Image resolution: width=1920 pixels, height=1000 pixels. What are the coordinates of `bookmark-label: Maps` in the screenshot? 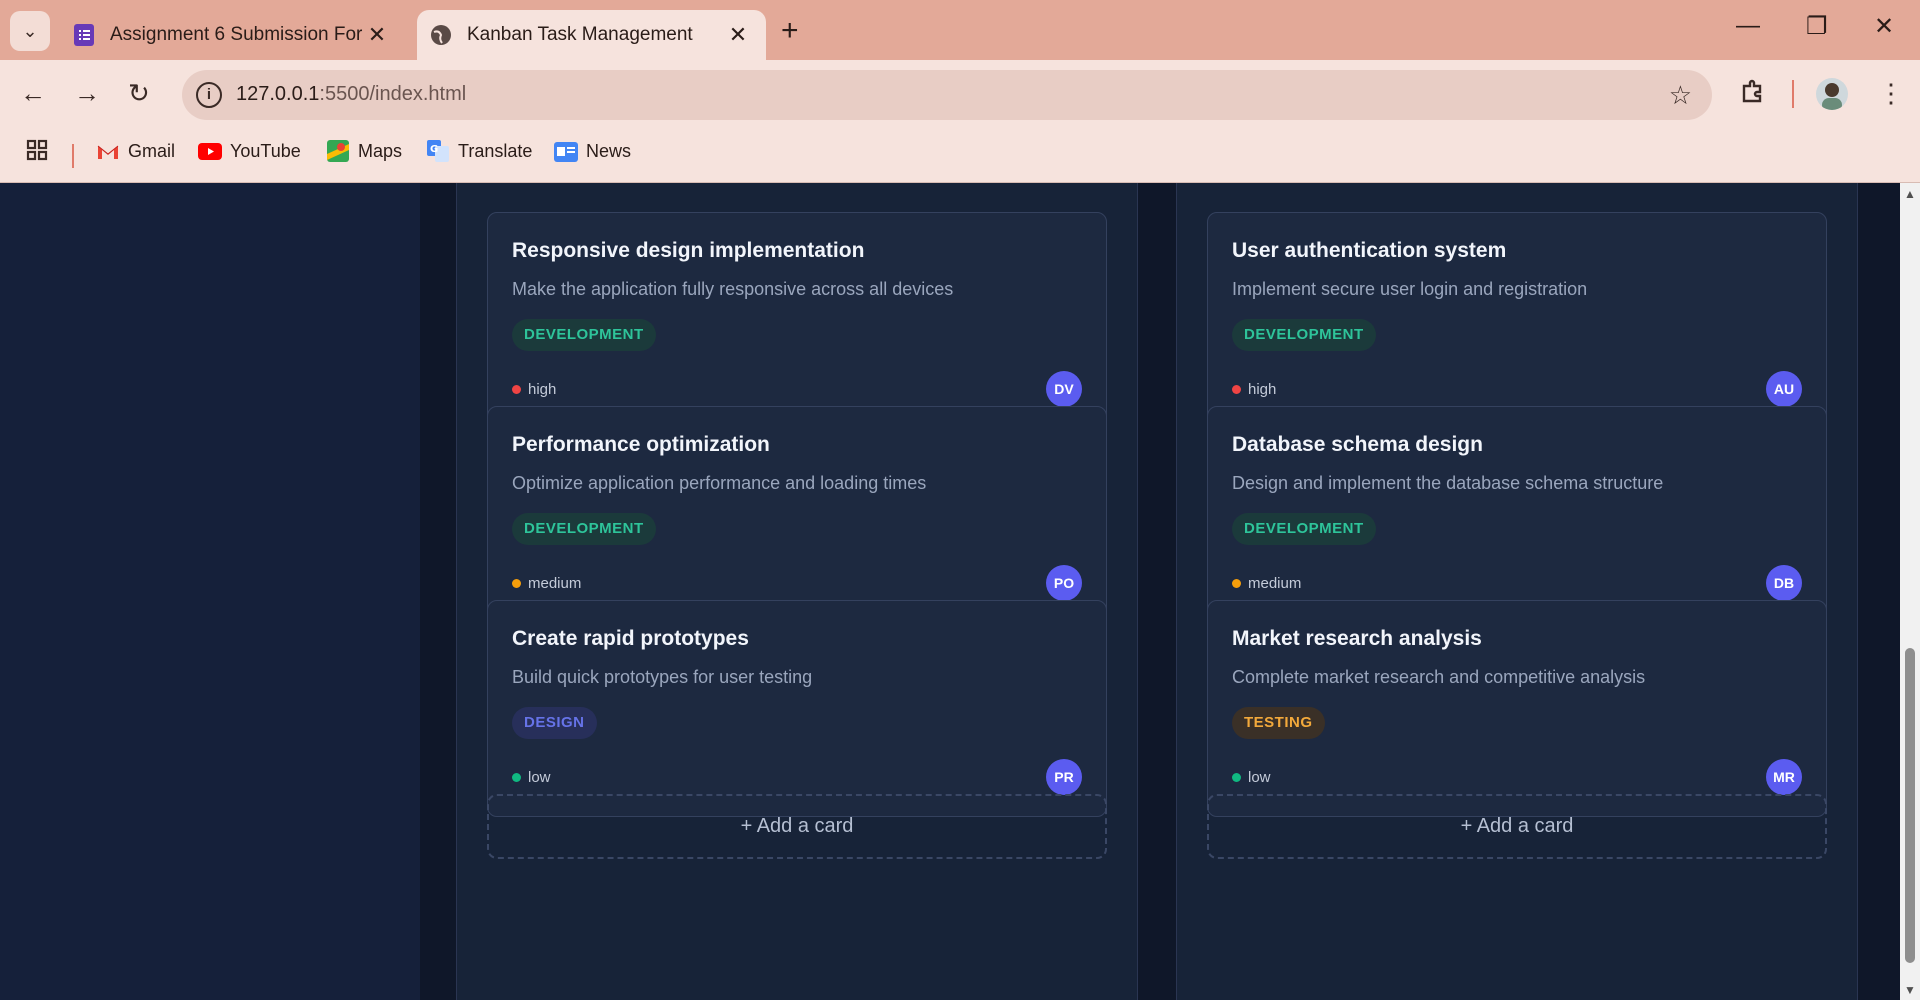 It's located at (380, 150).